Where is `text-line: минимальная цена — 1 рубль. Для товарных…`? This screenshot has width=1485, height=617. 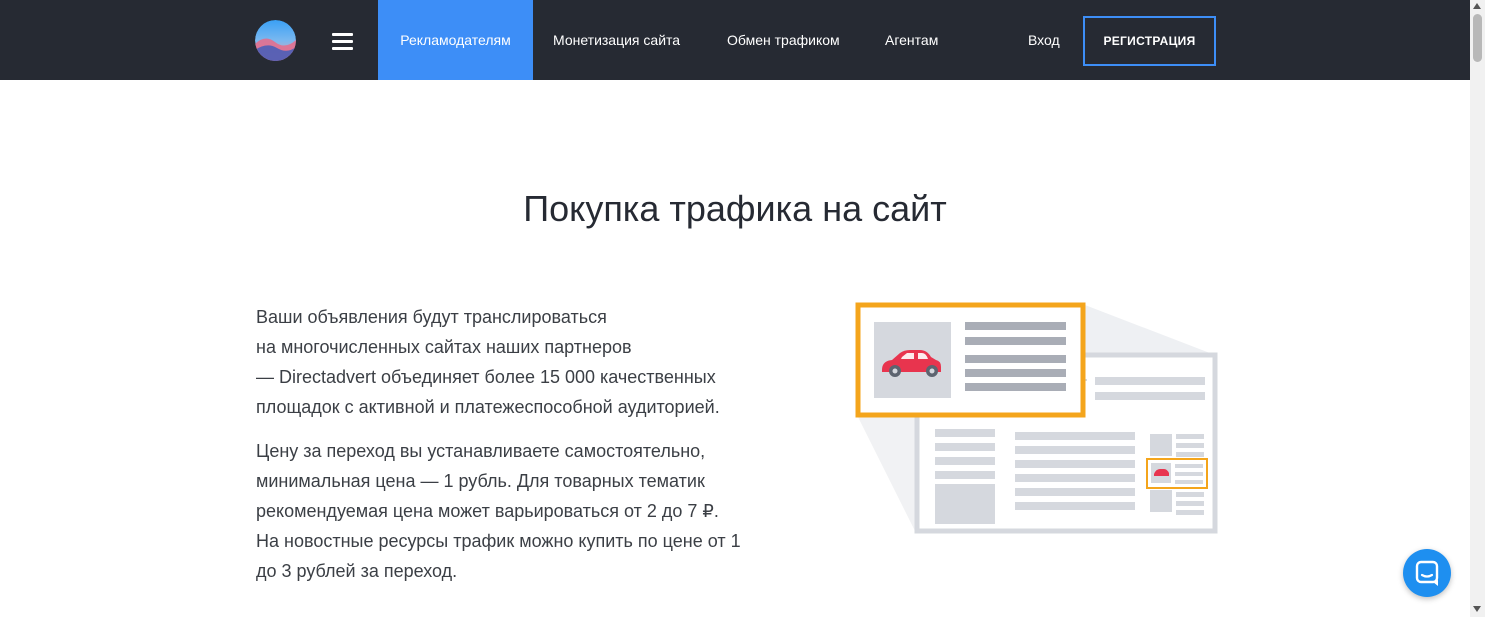
text-line: минимальная цена — 1 рубль. Для товарных… is located at coordinates (480, 481).